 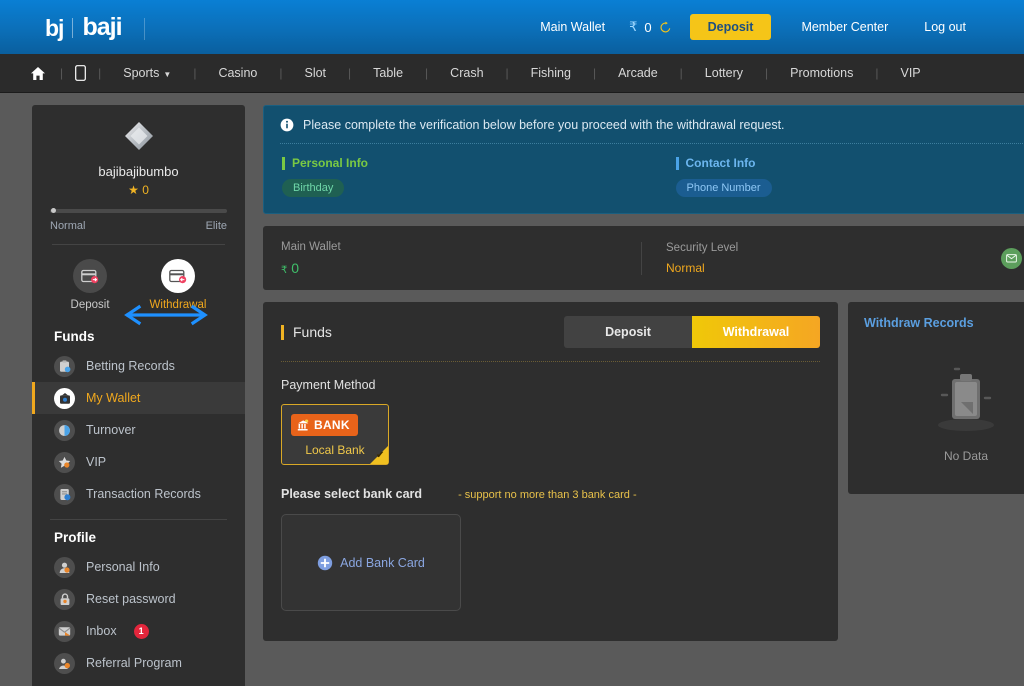 What do you see at coordinates (282, 332) in the screenshot?
I see `accent-bar-yellow` at bounding box center [282, 332].